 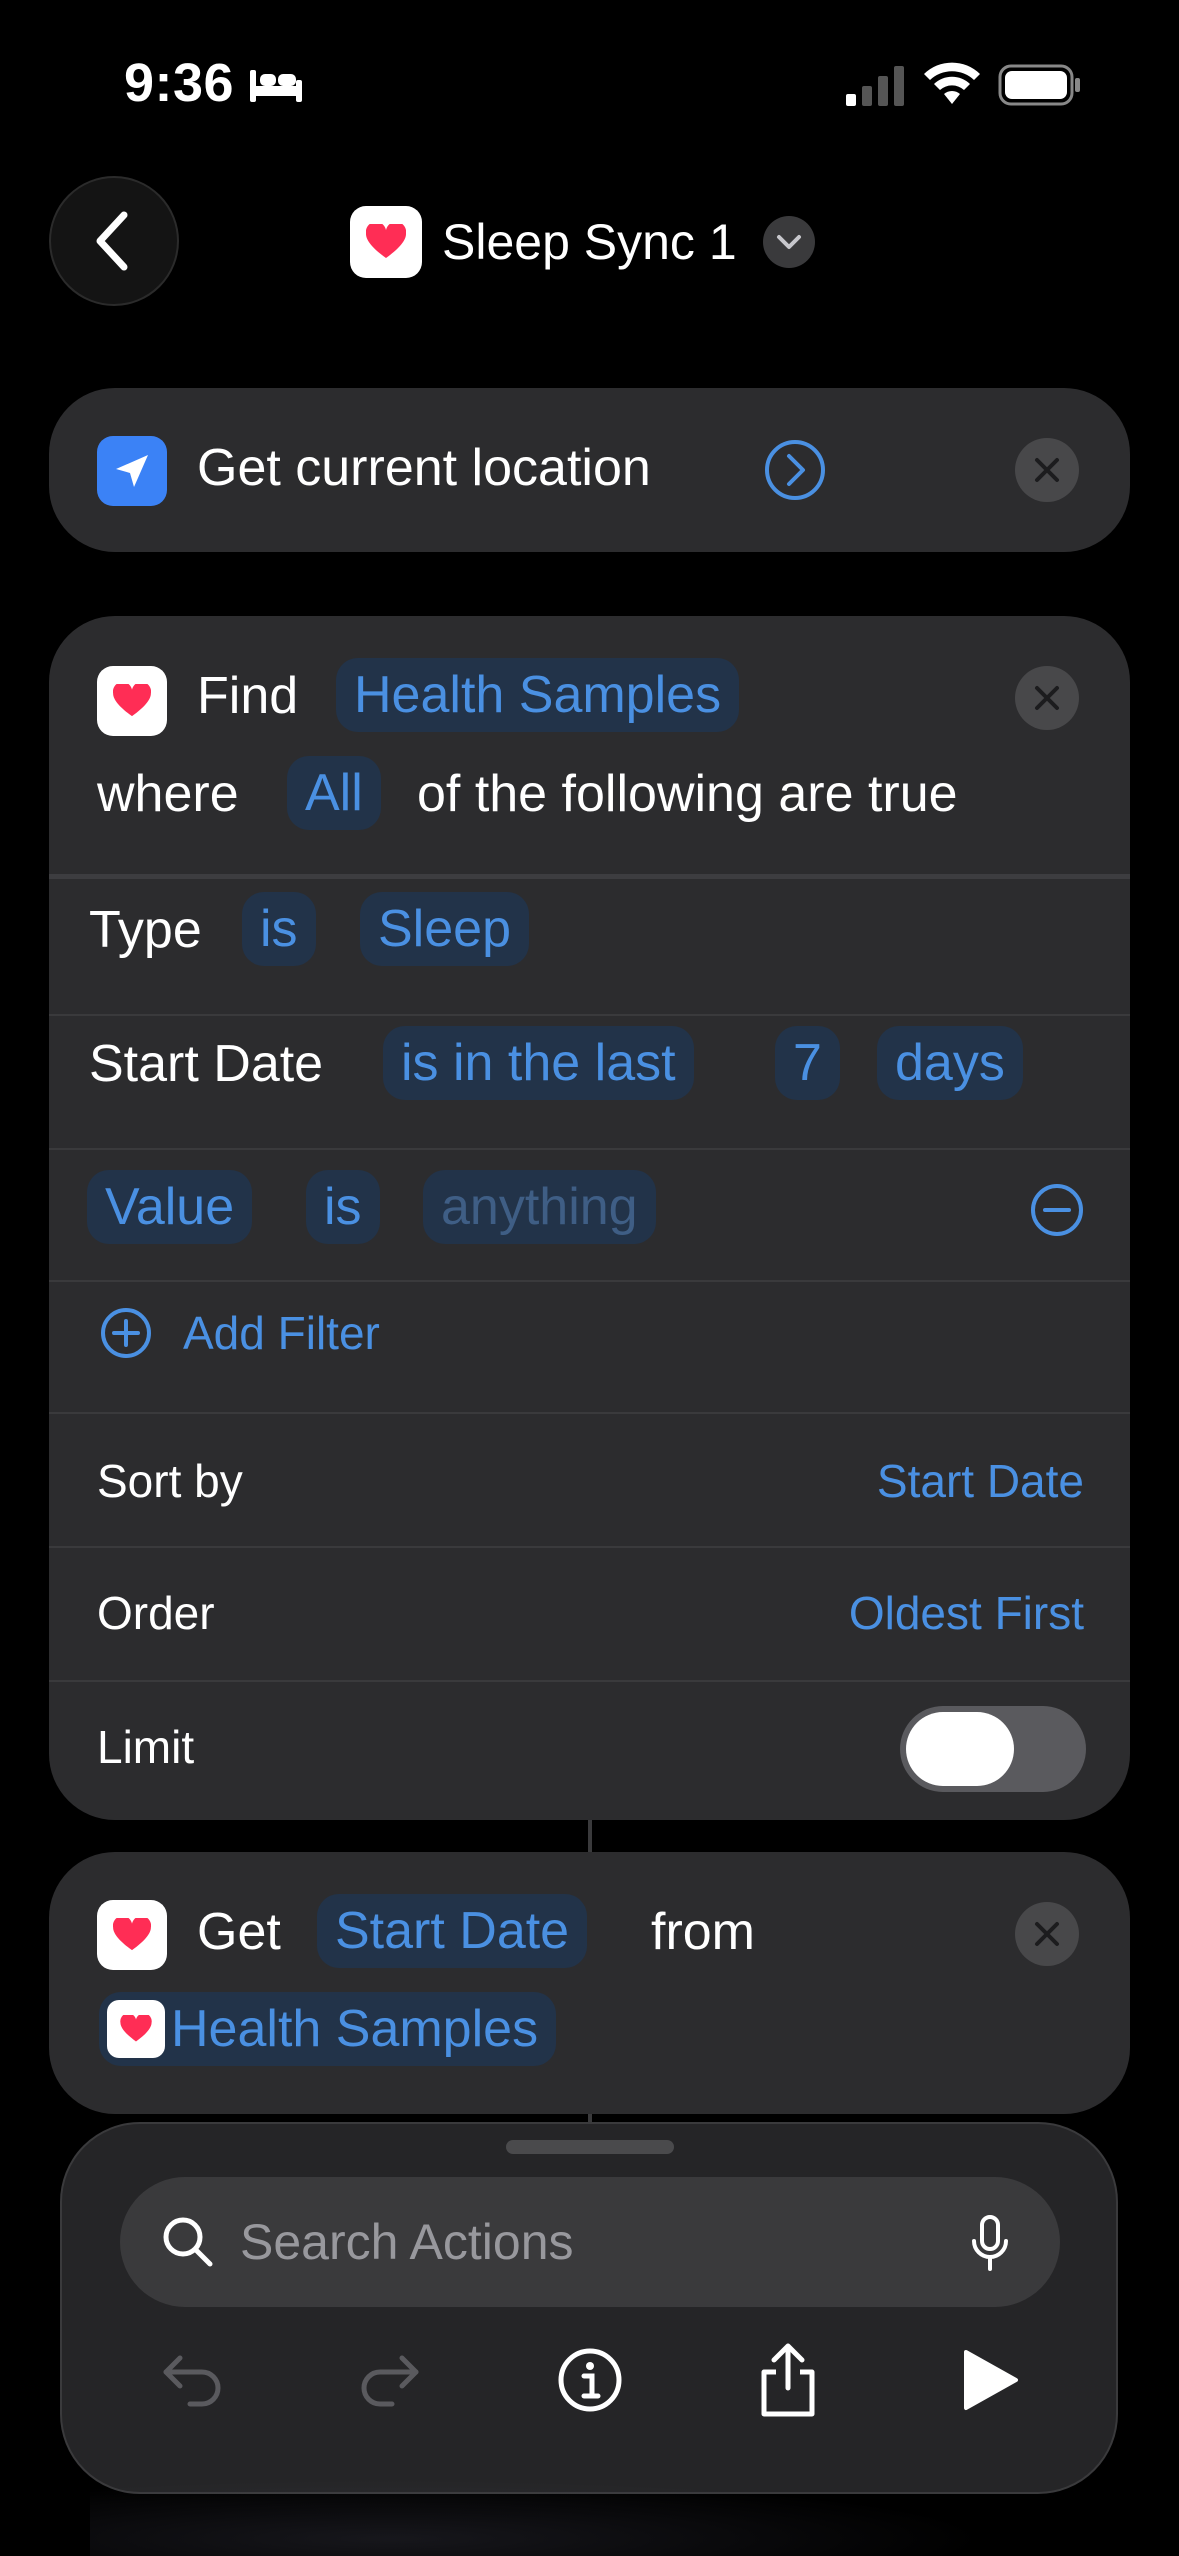 What do you see at coordinates (687, 794) in the screenshot?
I see `following-label: of the following are true` at bounding box center [687, 794].